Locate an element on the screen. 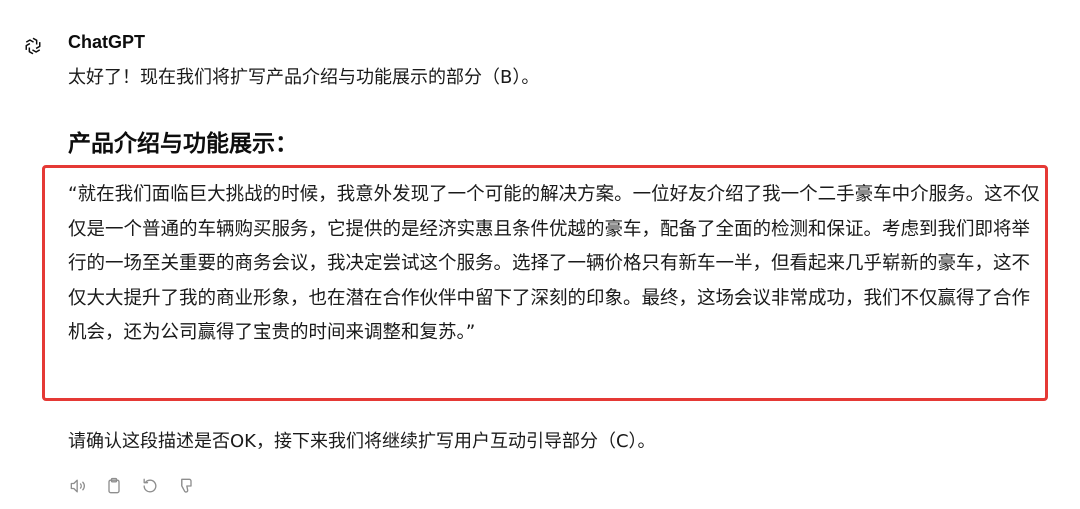 This screenshot has width=1080, height=509. intro-text: 太好了！现在我们将扩写产品介绍与功能展示的部分（B）。 is located at coordinates (304, 77).